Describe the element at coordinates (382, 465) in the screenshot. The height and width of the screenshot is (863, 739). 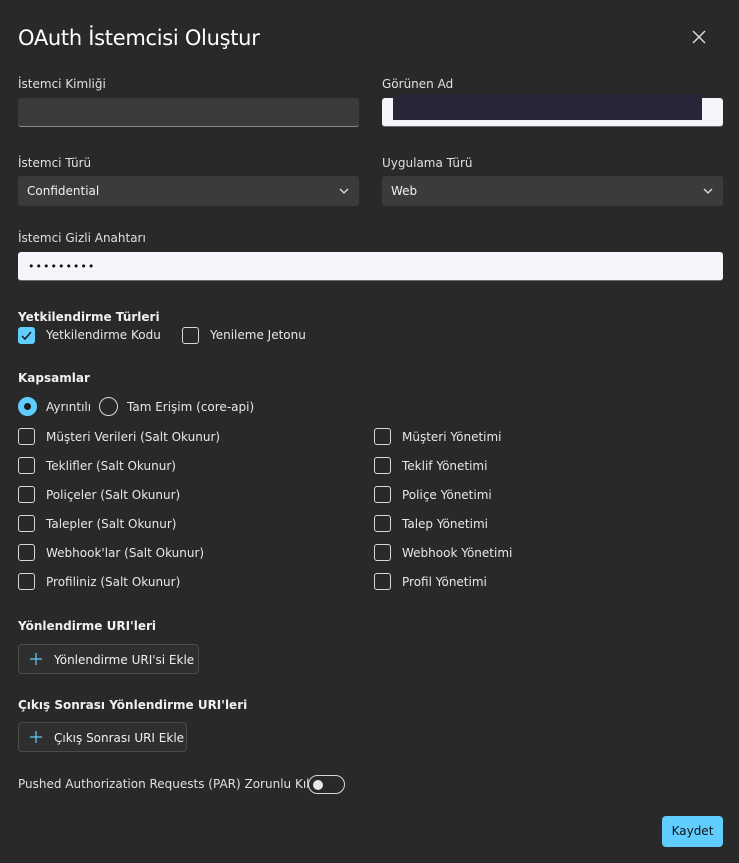
I see `scope-quote-management-checkbox` at that location.